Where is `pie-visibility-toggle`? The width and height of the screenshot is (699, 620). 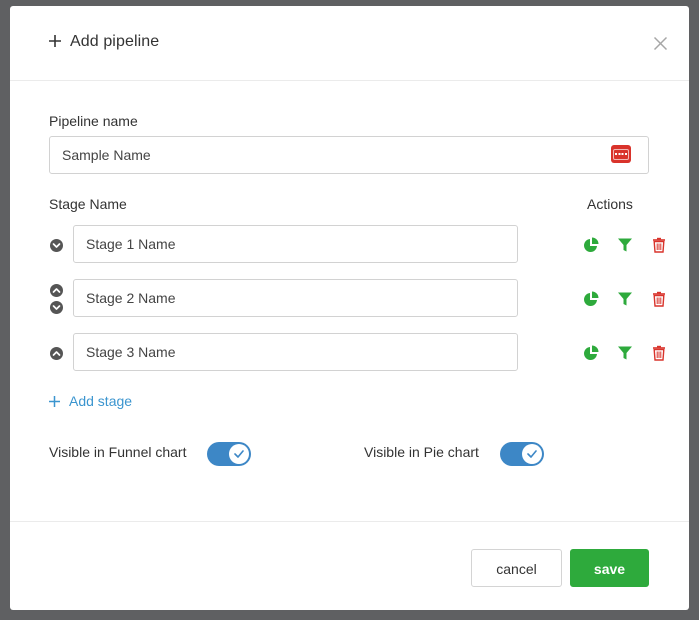 pie-visibility-toggle is located at coordinates (522, 454).